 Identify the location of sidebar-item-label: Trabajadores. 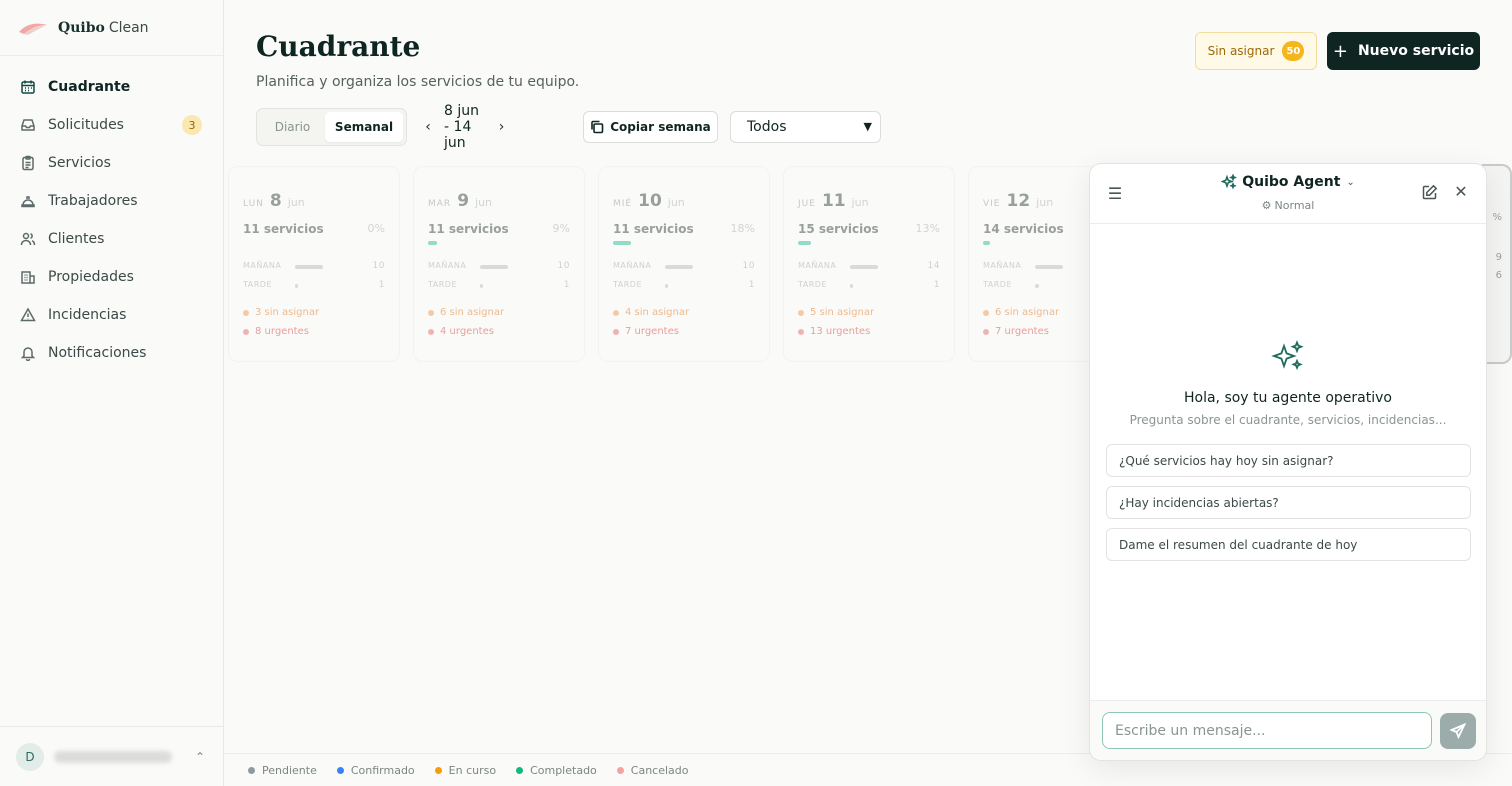
(93, 201).